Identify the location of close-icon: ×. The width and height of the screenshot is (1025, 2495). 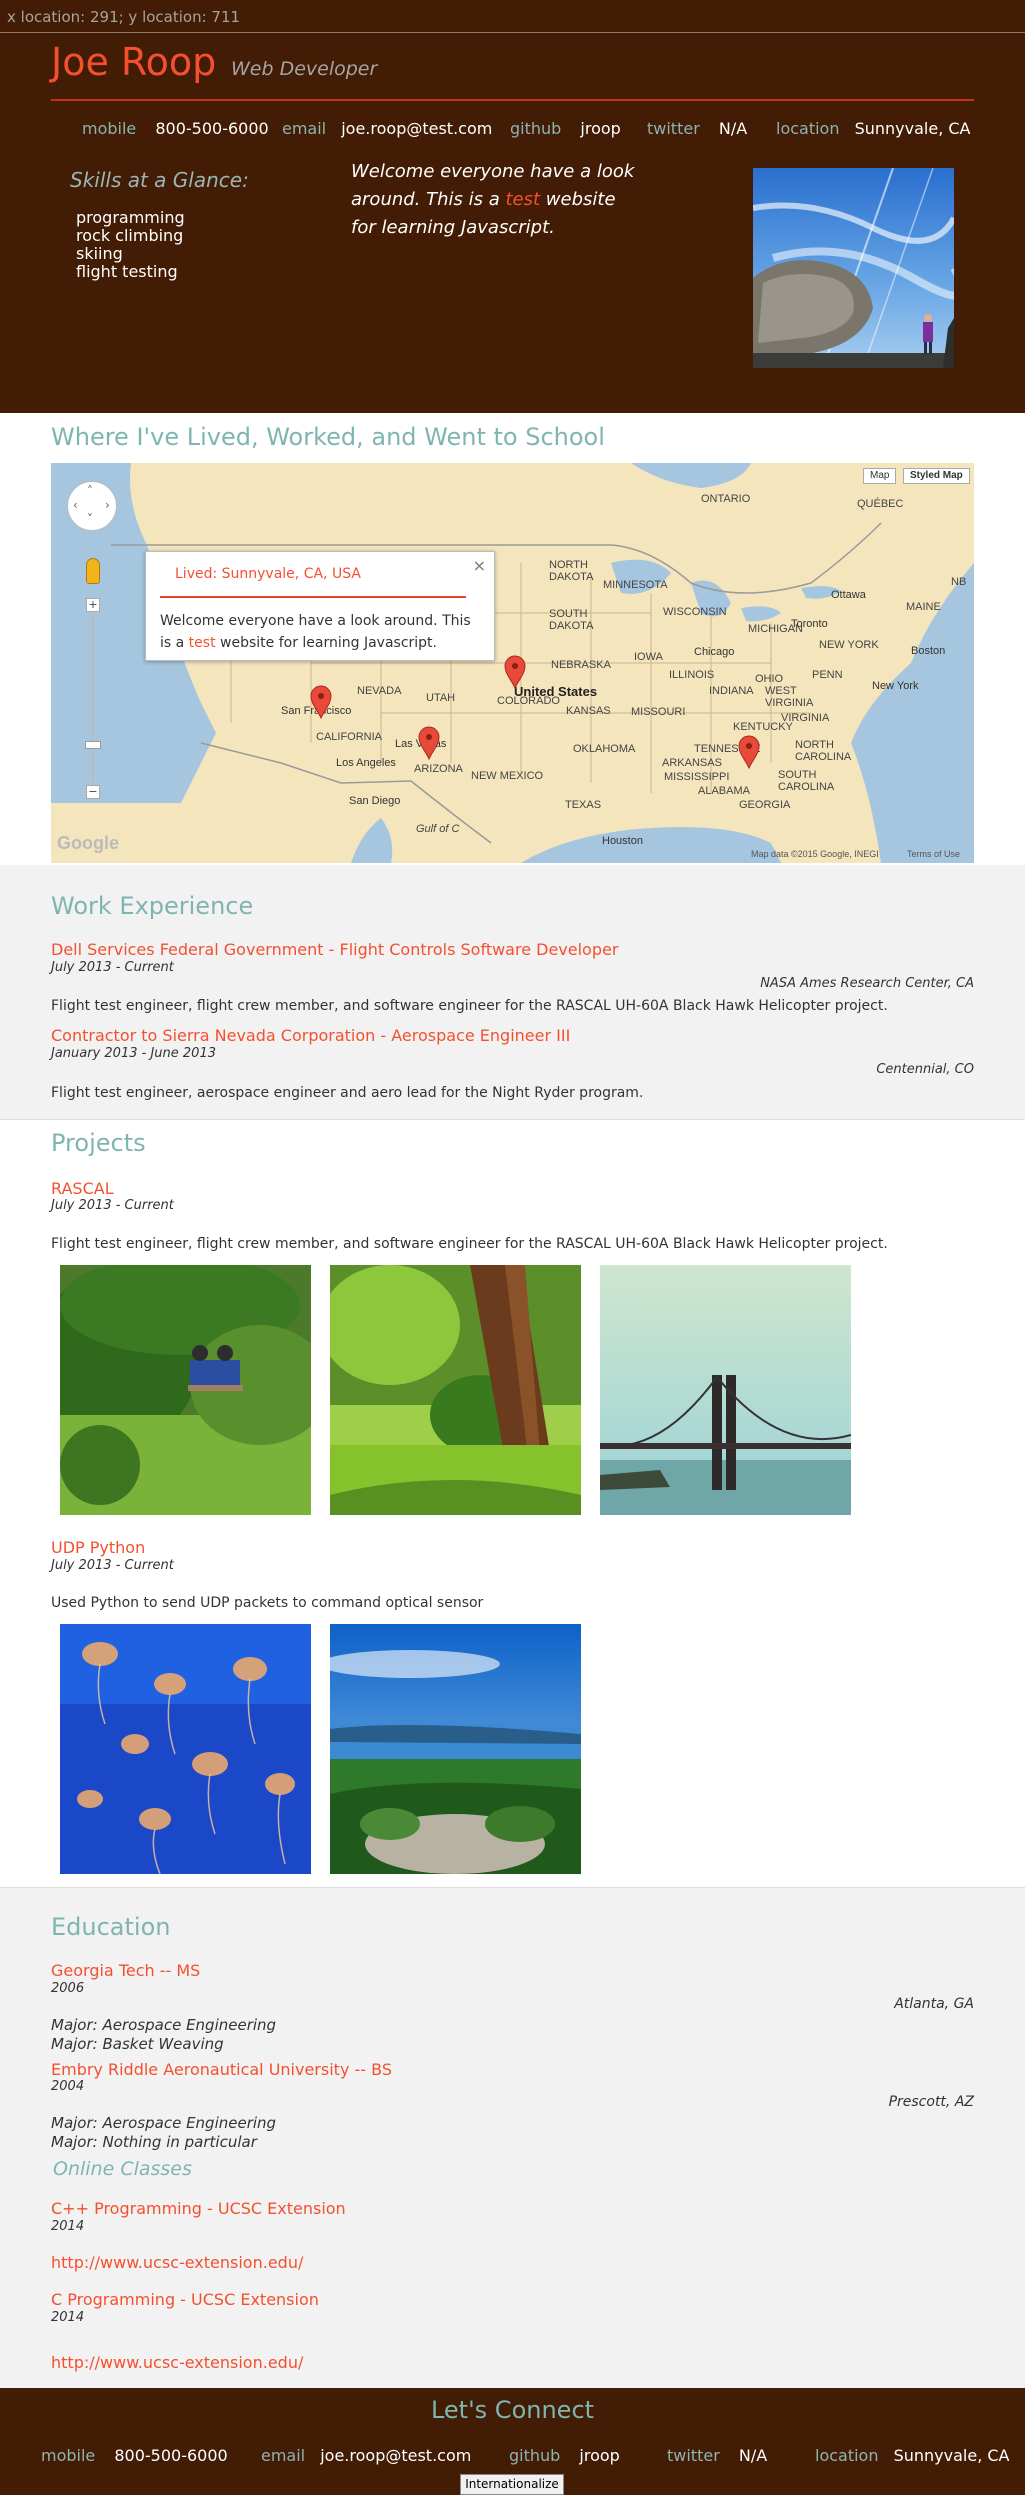
(479, 565).